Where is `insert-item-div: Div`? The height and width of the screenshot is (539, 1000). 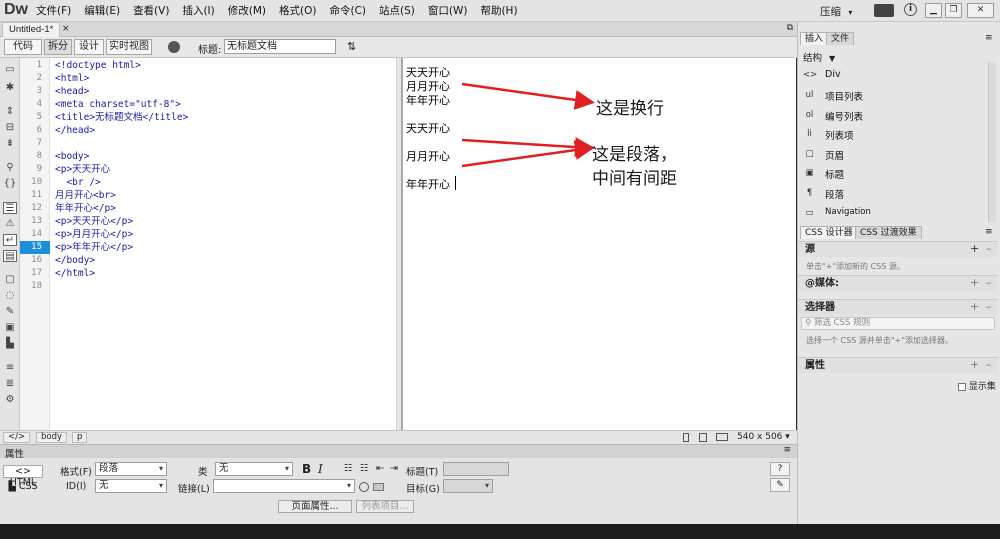
insert-item-div: Div is located at coordinates (833, 74).